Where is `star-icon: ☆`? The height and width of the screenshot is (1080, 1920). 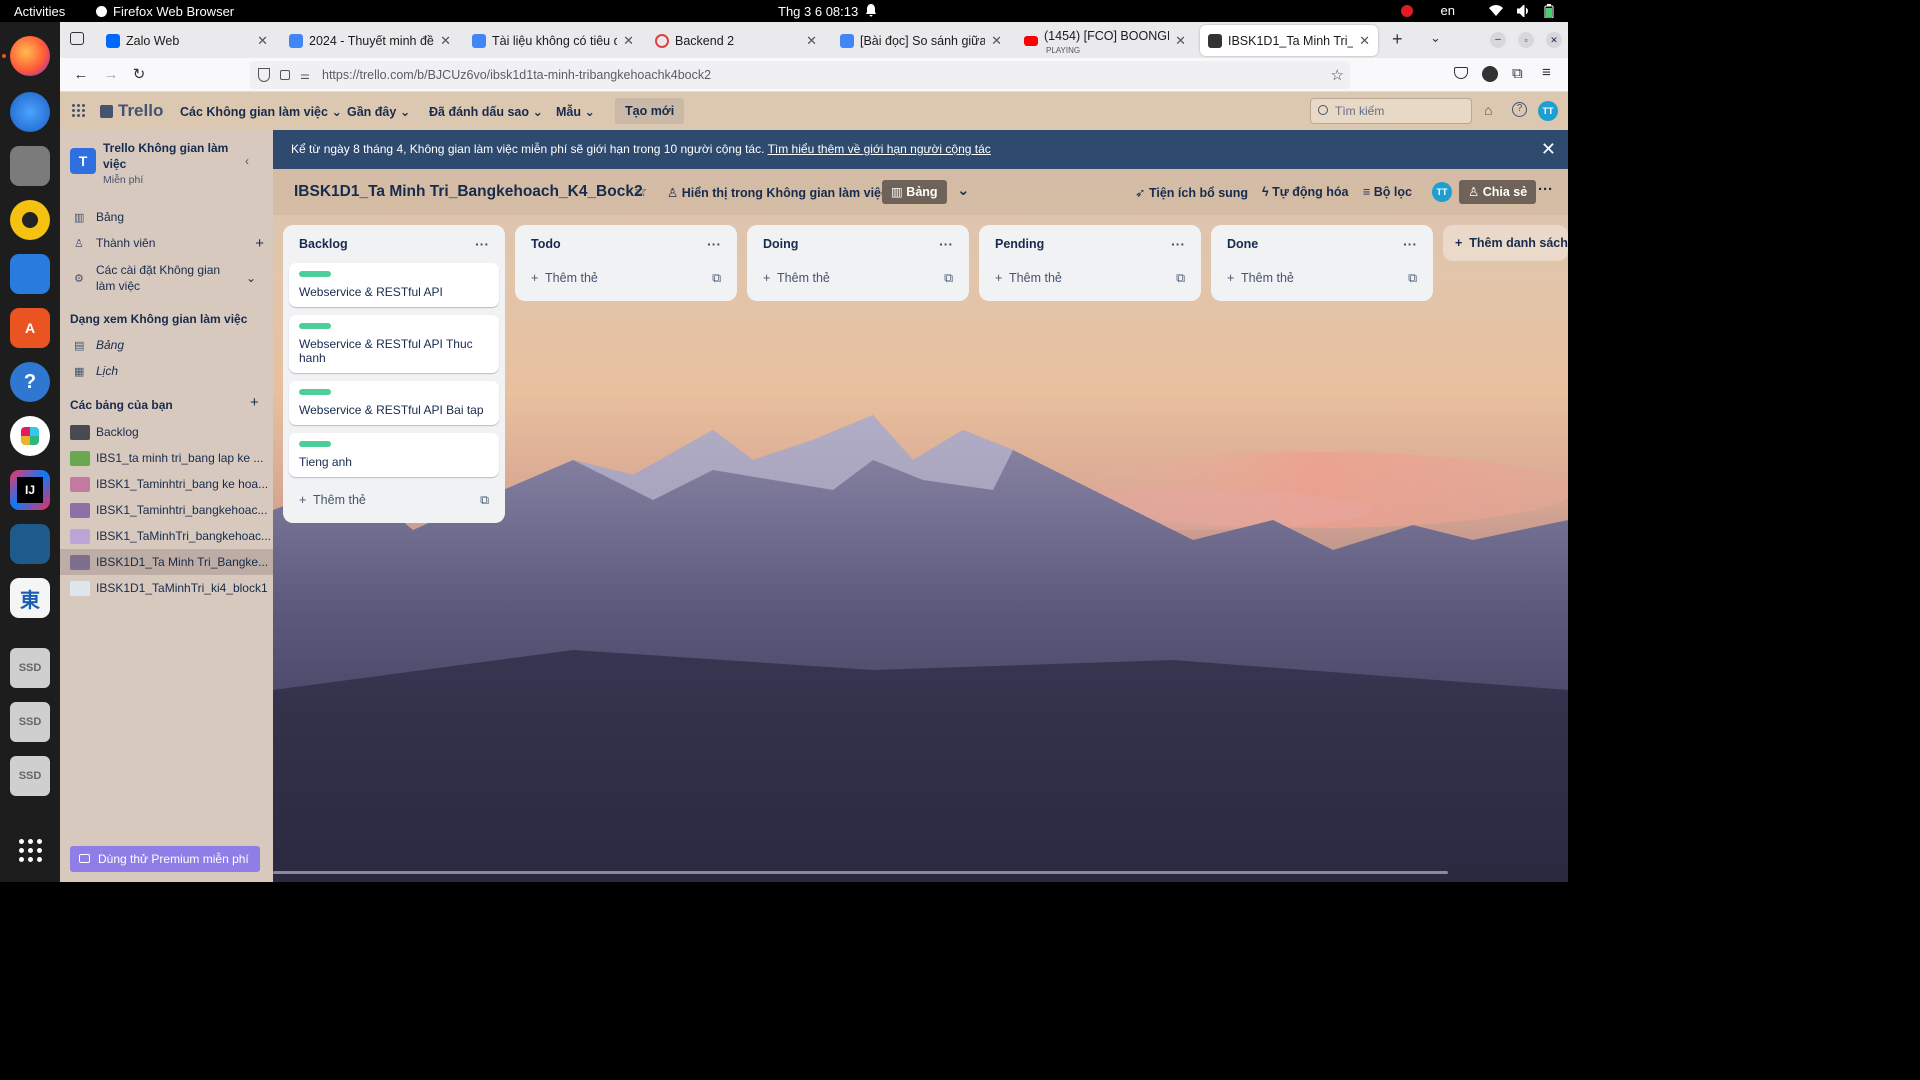 star-icon: ☆ is located at coordinates (640, 191).